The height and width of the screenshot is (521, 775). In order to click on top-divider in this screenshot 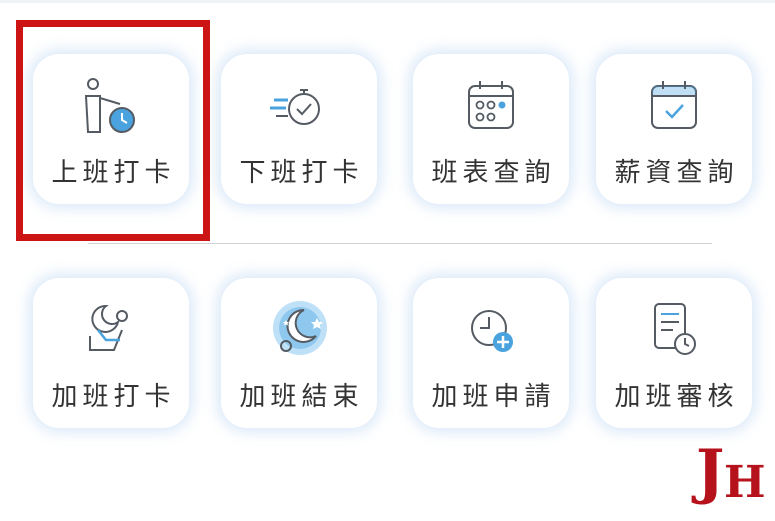, I will do `click(387, 1)`.